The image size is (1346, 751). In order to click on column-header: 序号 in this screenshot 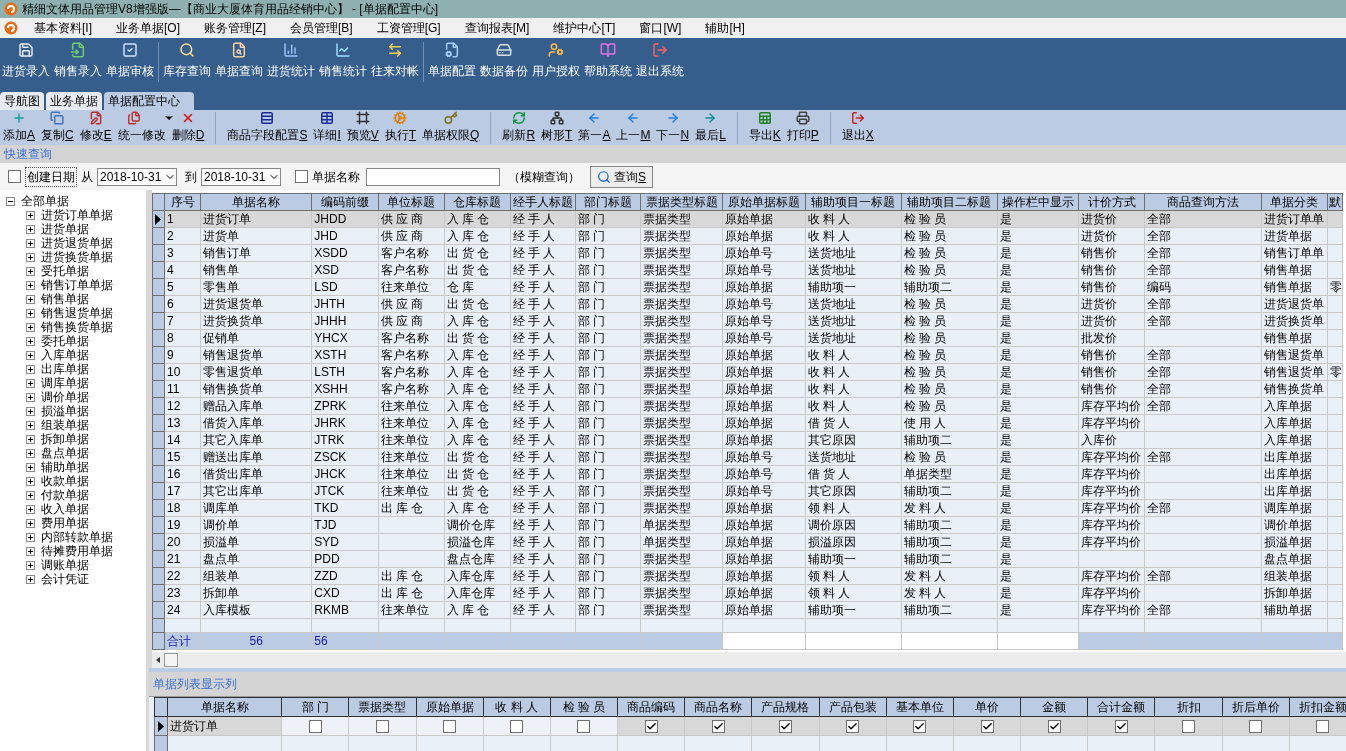, I will do `click(182, 202)`.